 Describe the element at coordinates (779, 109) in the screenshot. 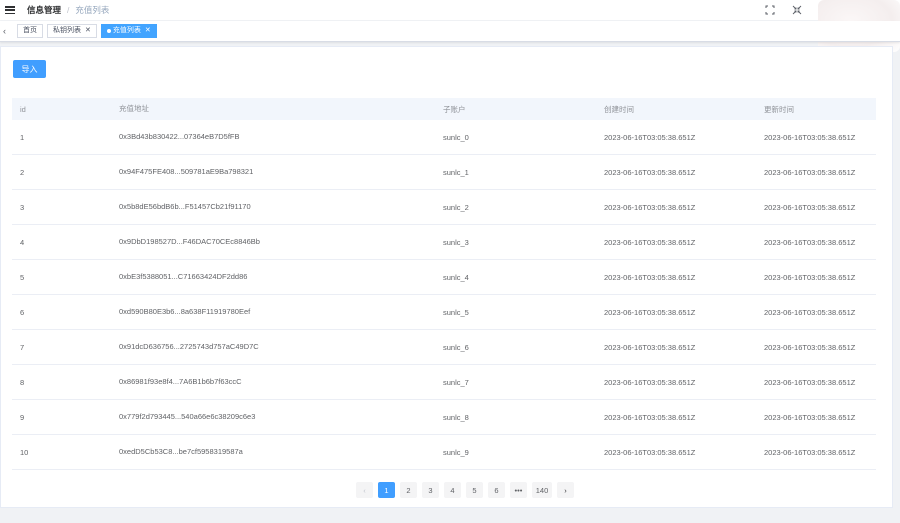

I see `column-header-updated: 更新时间` at that location.